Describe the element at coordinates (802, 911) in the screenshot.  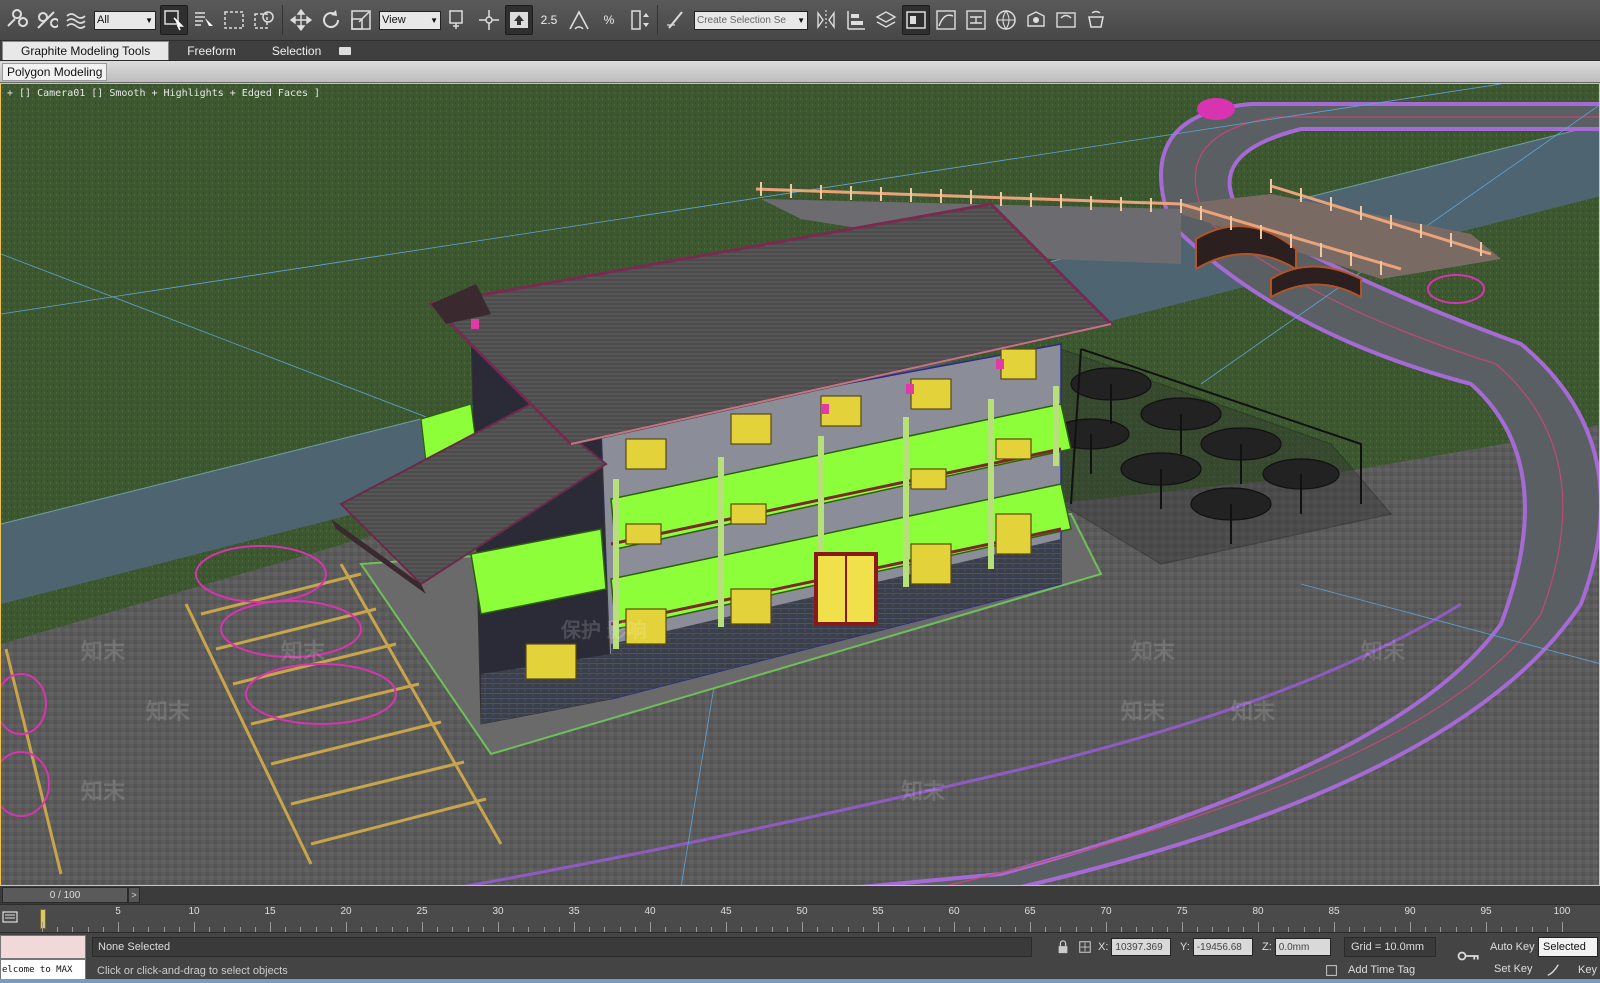
I see `timeline-tick-label: 50` at that location.